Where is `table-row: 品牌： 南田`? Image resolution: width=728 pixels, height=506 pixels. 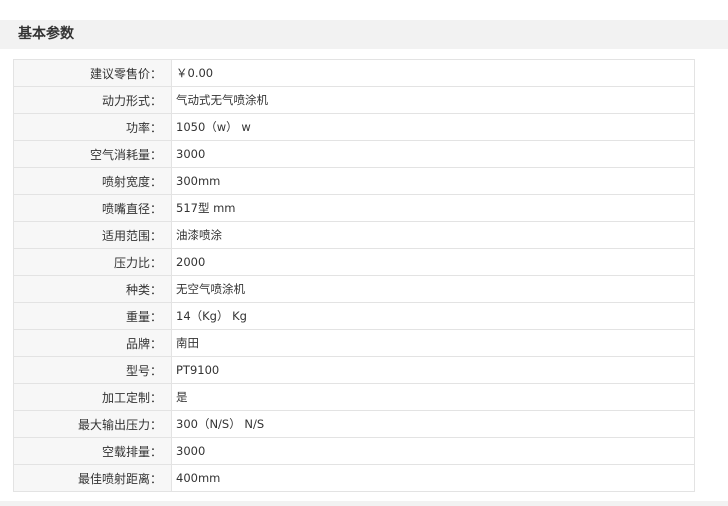 table-row: 品牌： 南田 is located at coordinates (354, 343).